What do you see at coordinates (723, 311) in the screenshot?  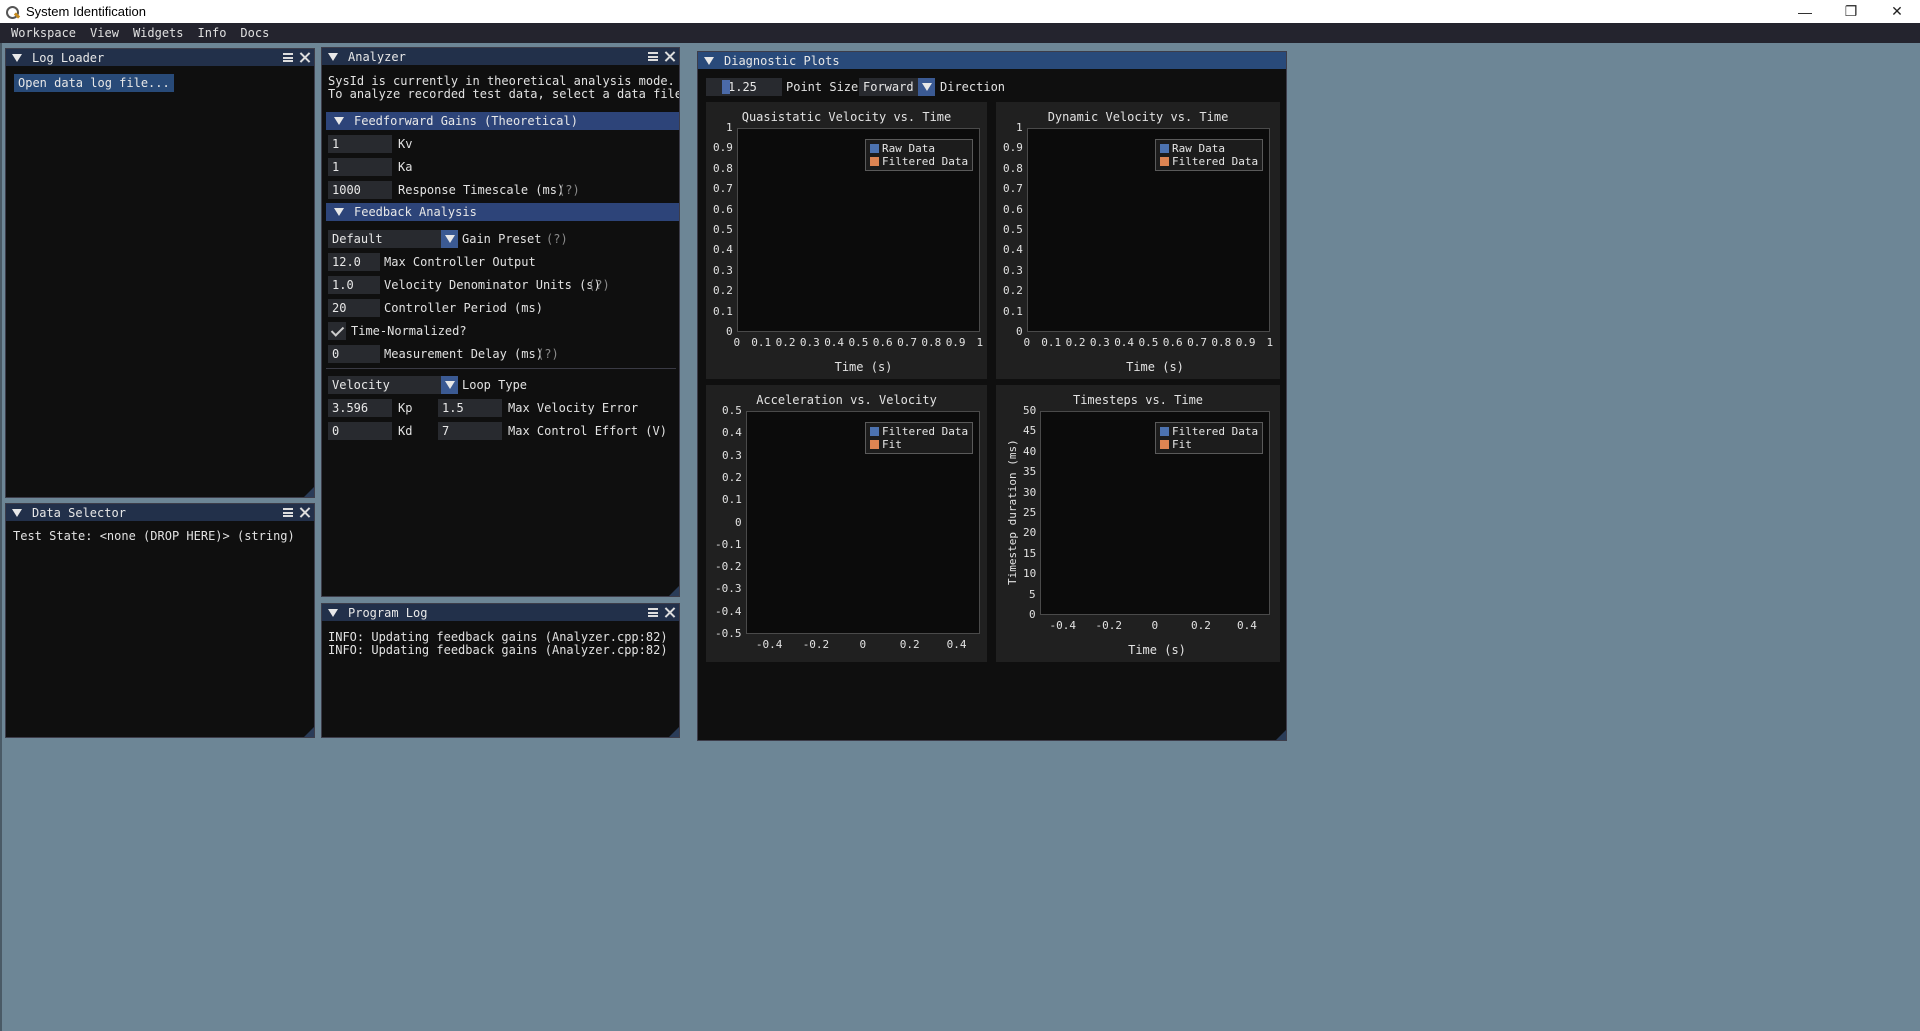 I see `y-tick-label: 0.1` at bounding box center [723, 311].